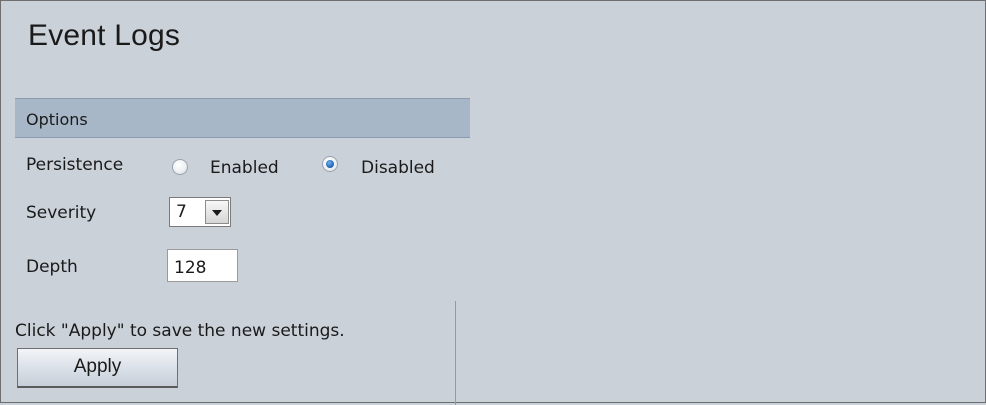 This screenshot has width=986, height=405. Describe the element at coordinates (202, 265) in the screenshot. I see `depth-input` at that location.